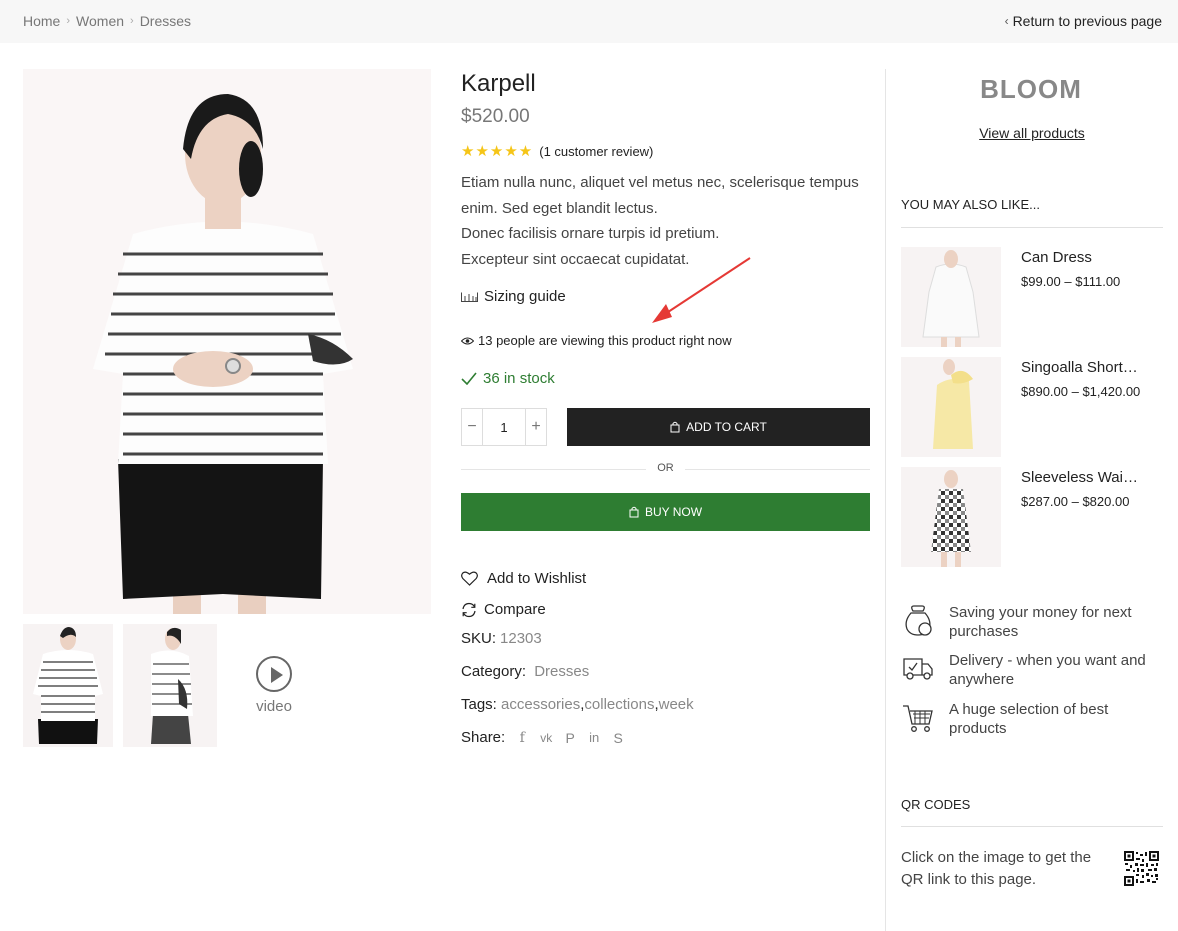 The height and width of the screenshot is (931, 1178). I want to click on related-product-price: $287.00 – $820.00, so click(1075, 501).